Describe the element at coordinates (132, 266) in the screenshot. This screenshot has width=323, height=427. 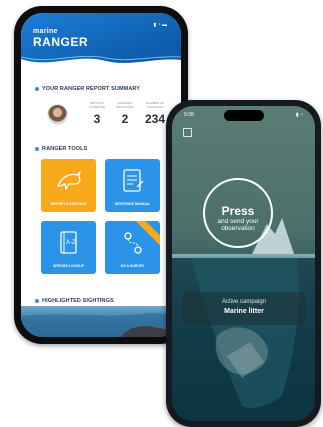
I see `tile-label: DO A SURVEY` at that location.